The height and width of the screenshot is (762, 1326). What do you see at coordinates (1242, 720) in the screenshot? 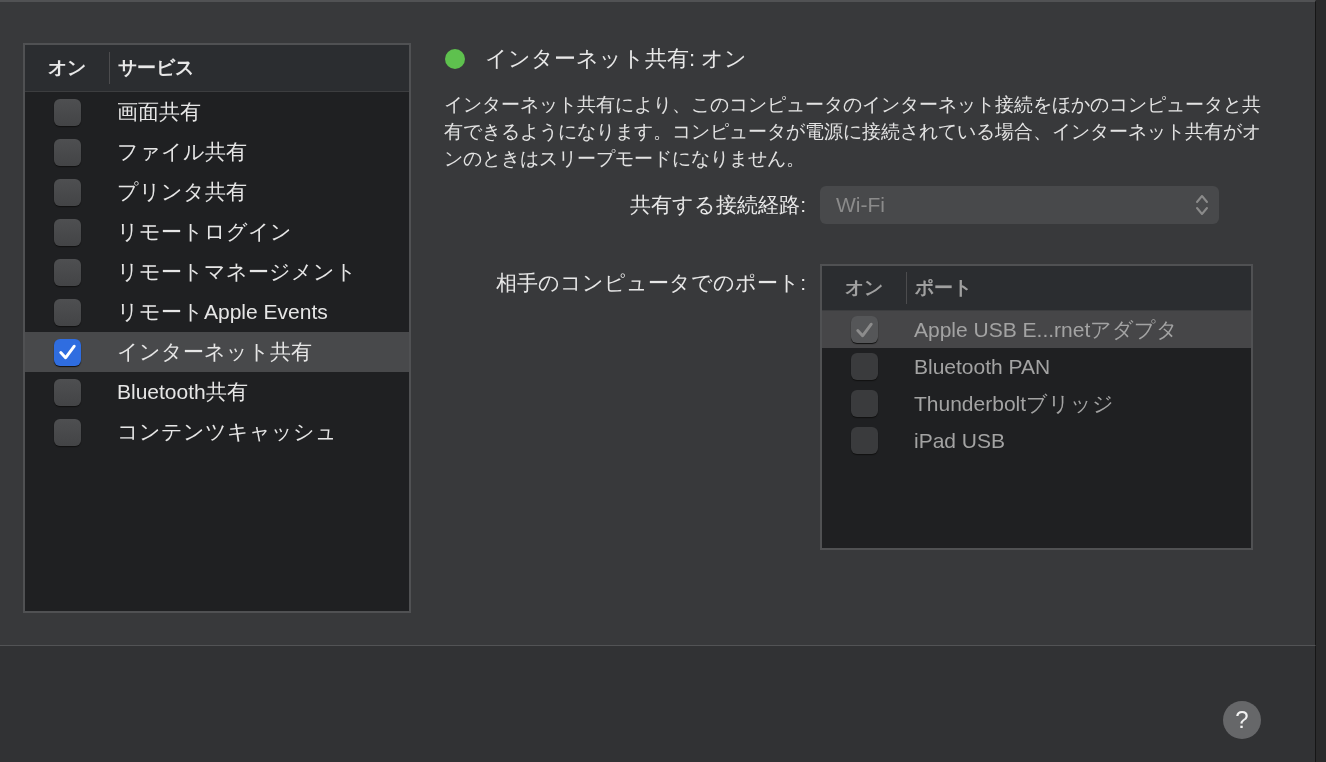
I see `help-button: ?` at bounding box center [1242, 720].